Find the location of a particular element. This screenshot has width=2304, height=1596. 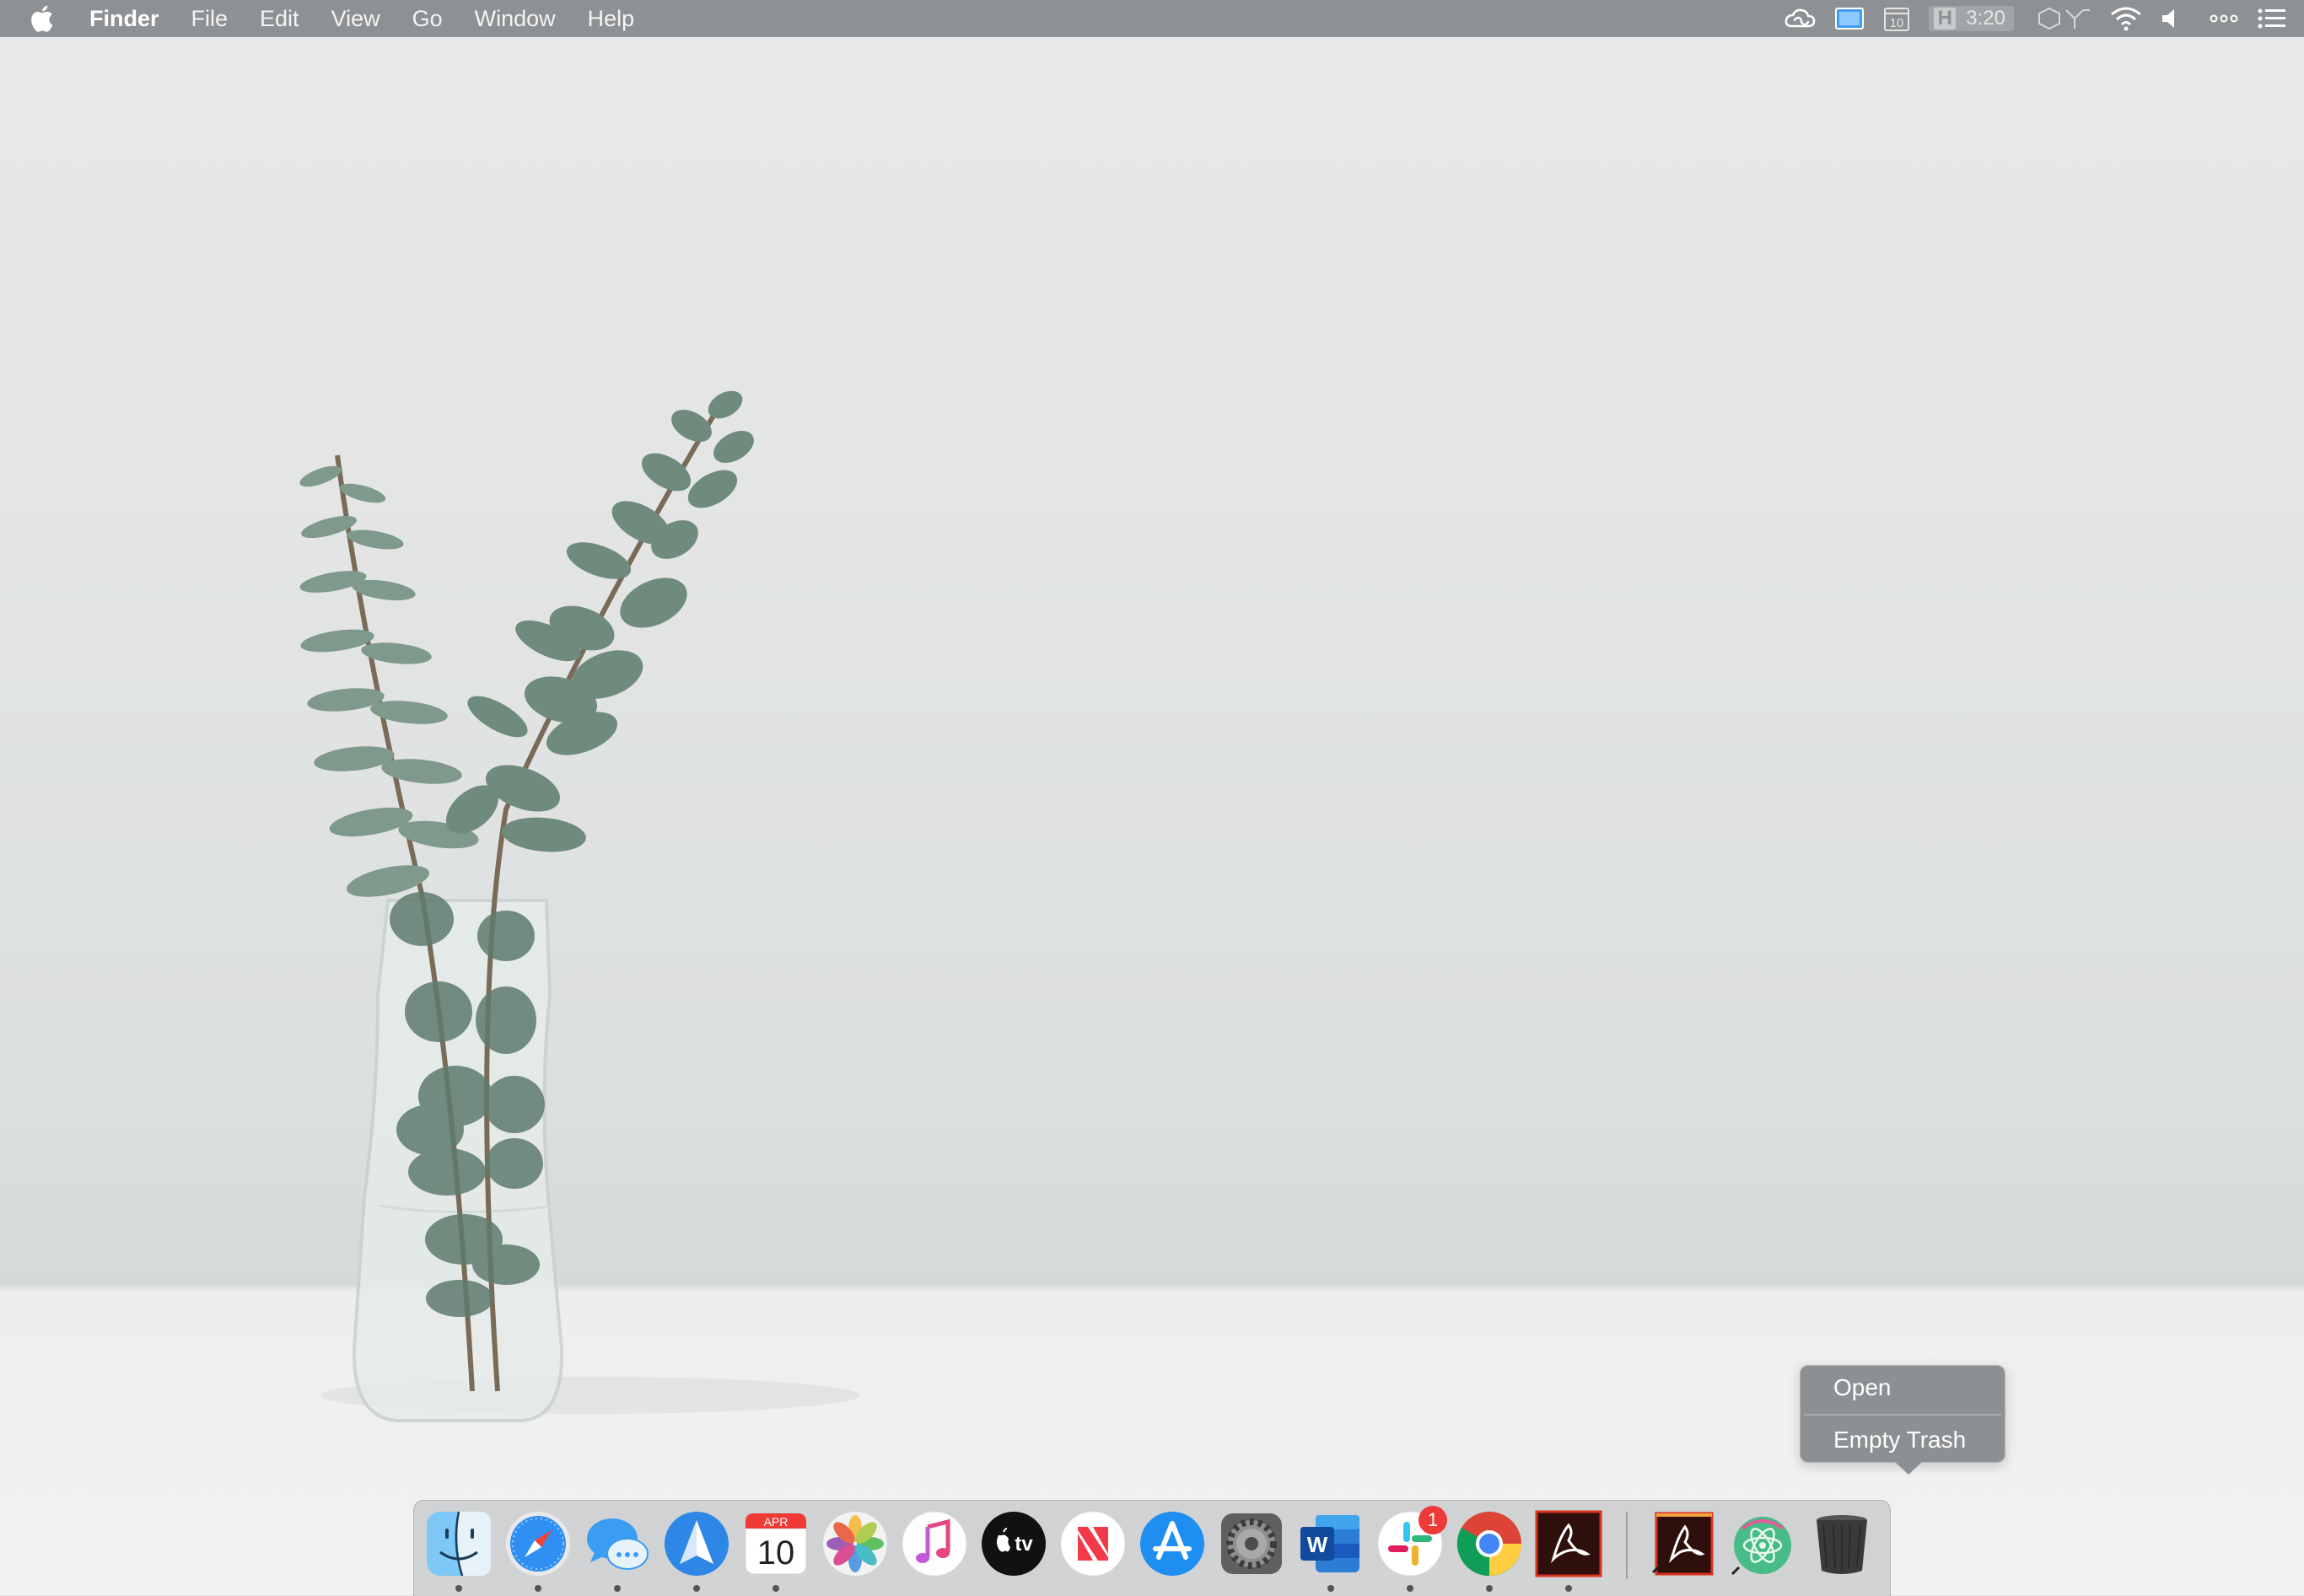

menu-view: View is located at coordinates (355, 19).